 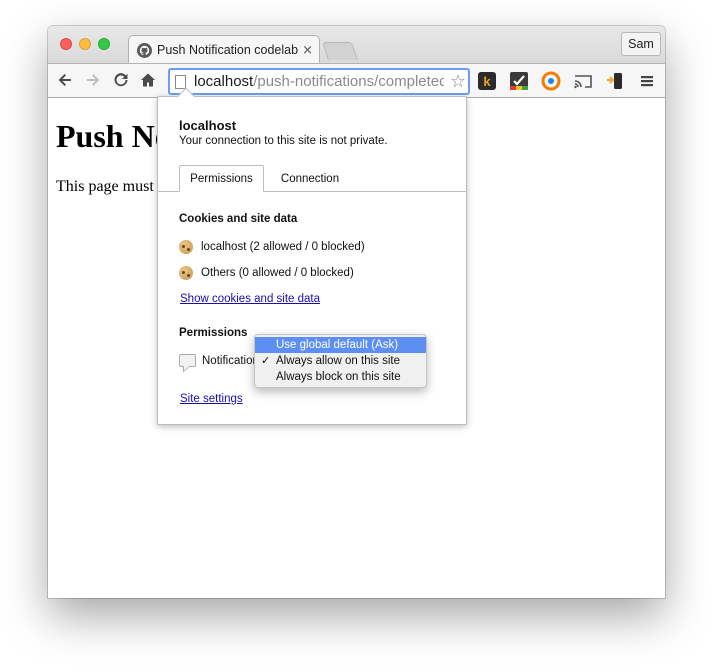 I want to click on home-icon, so click(x=148, y=80).